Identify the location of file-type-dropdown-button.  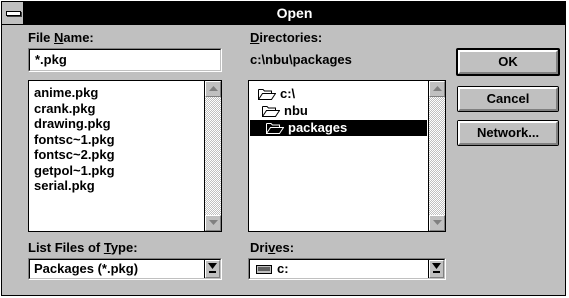
(212, 269).